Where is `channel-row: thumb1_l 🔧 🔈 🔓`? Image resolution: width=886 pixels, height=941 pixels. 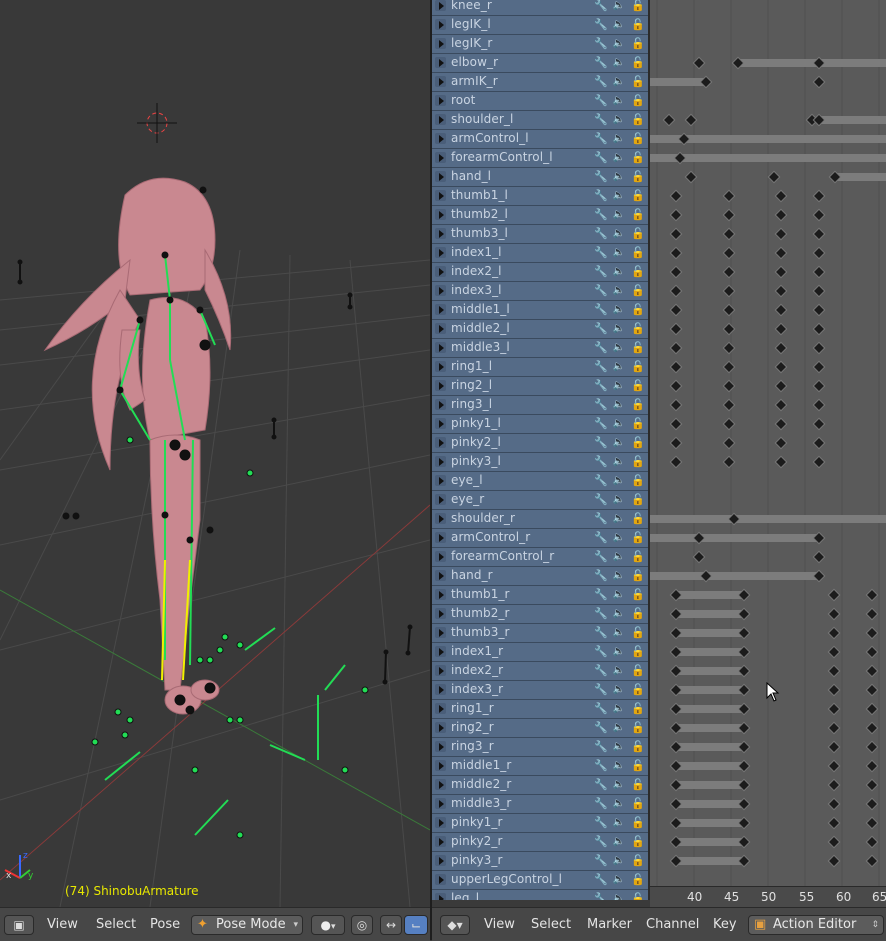
channel-row: thumb1_l 🔧 🔈 🔓 is located at coordinates (540, 196).